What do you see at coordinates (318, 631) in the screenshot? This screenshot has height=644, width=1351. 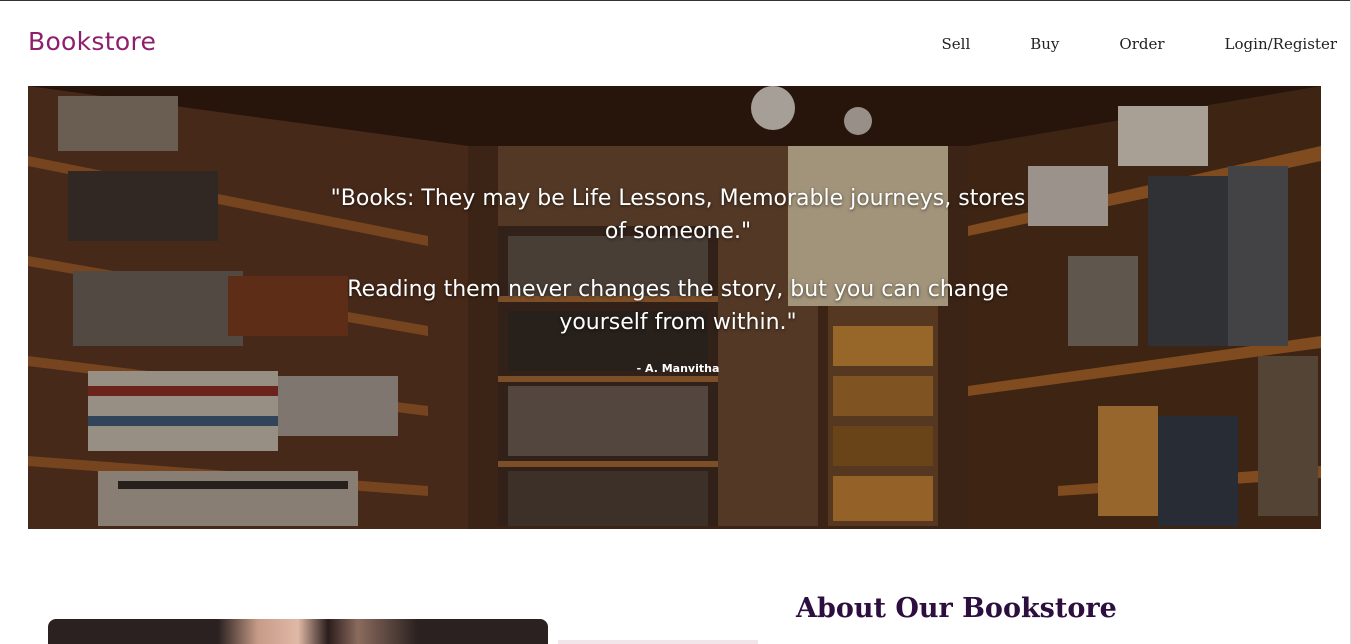 I see `about-photo-content` at bounding box center [318, 631].